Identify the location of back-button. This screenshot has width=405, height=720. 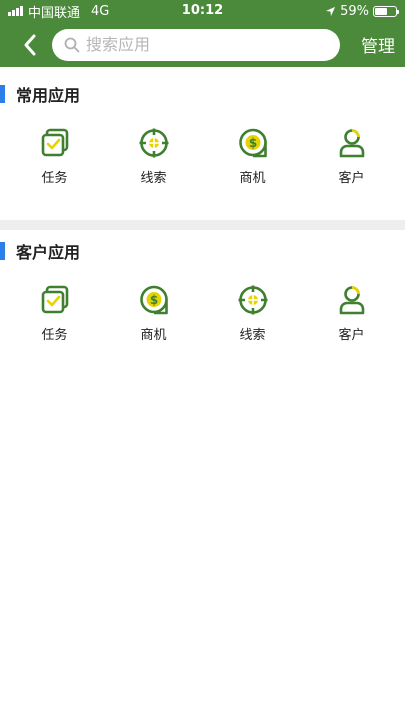
(30, 45).